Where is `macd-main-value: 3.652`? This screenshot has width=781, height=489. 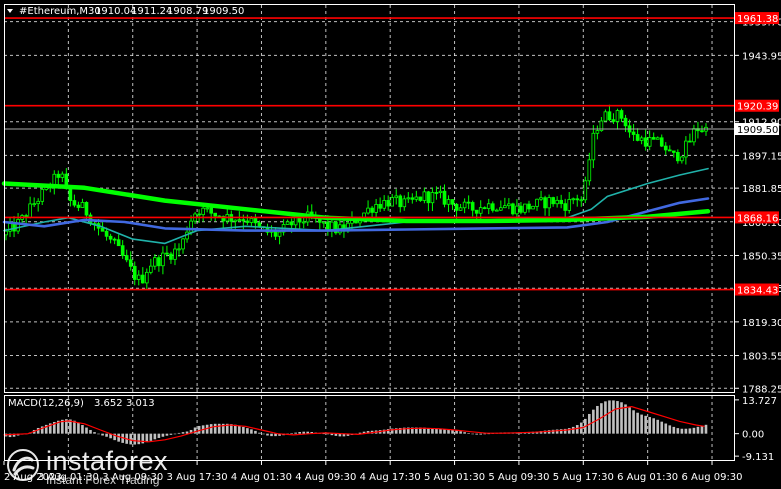 macd-main-value: 3.652 is located at coordinates (108, 403).